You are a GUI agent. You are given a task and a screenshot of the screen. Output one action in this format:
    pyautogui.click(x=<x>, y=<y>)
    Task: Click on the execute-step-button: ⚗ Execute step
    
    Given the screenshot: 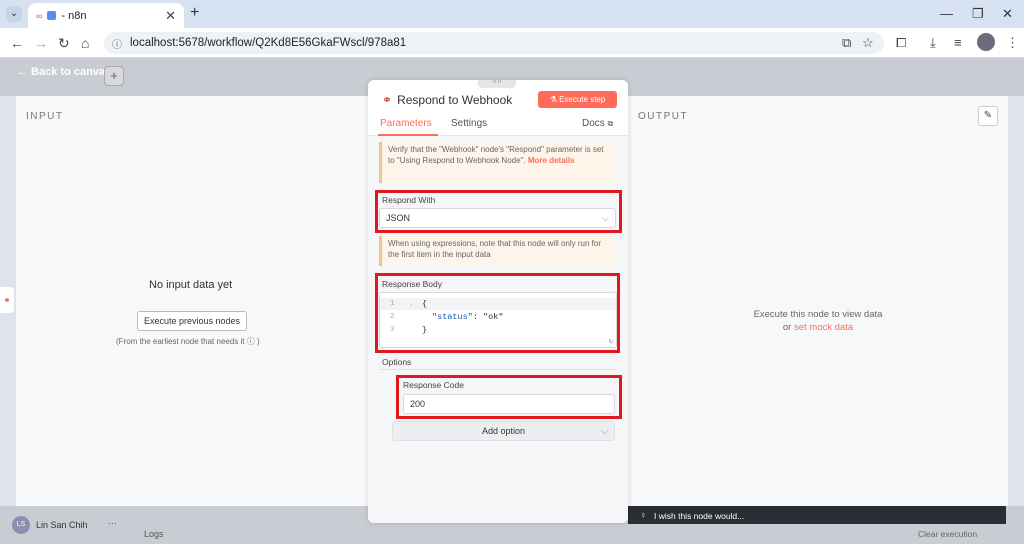 What is the action you would take?
    pyautogui.click(x=577, y=99)
    